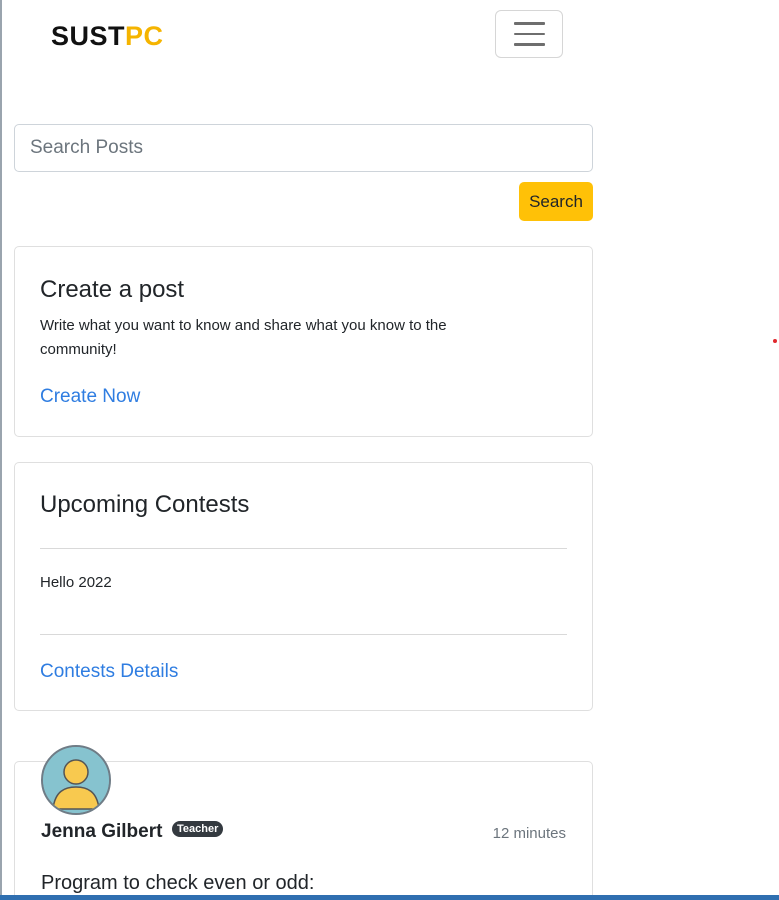  Describe the element at coordinates (112, 289) in the screenshot. I see `create-post-title: Create a post` at that location.